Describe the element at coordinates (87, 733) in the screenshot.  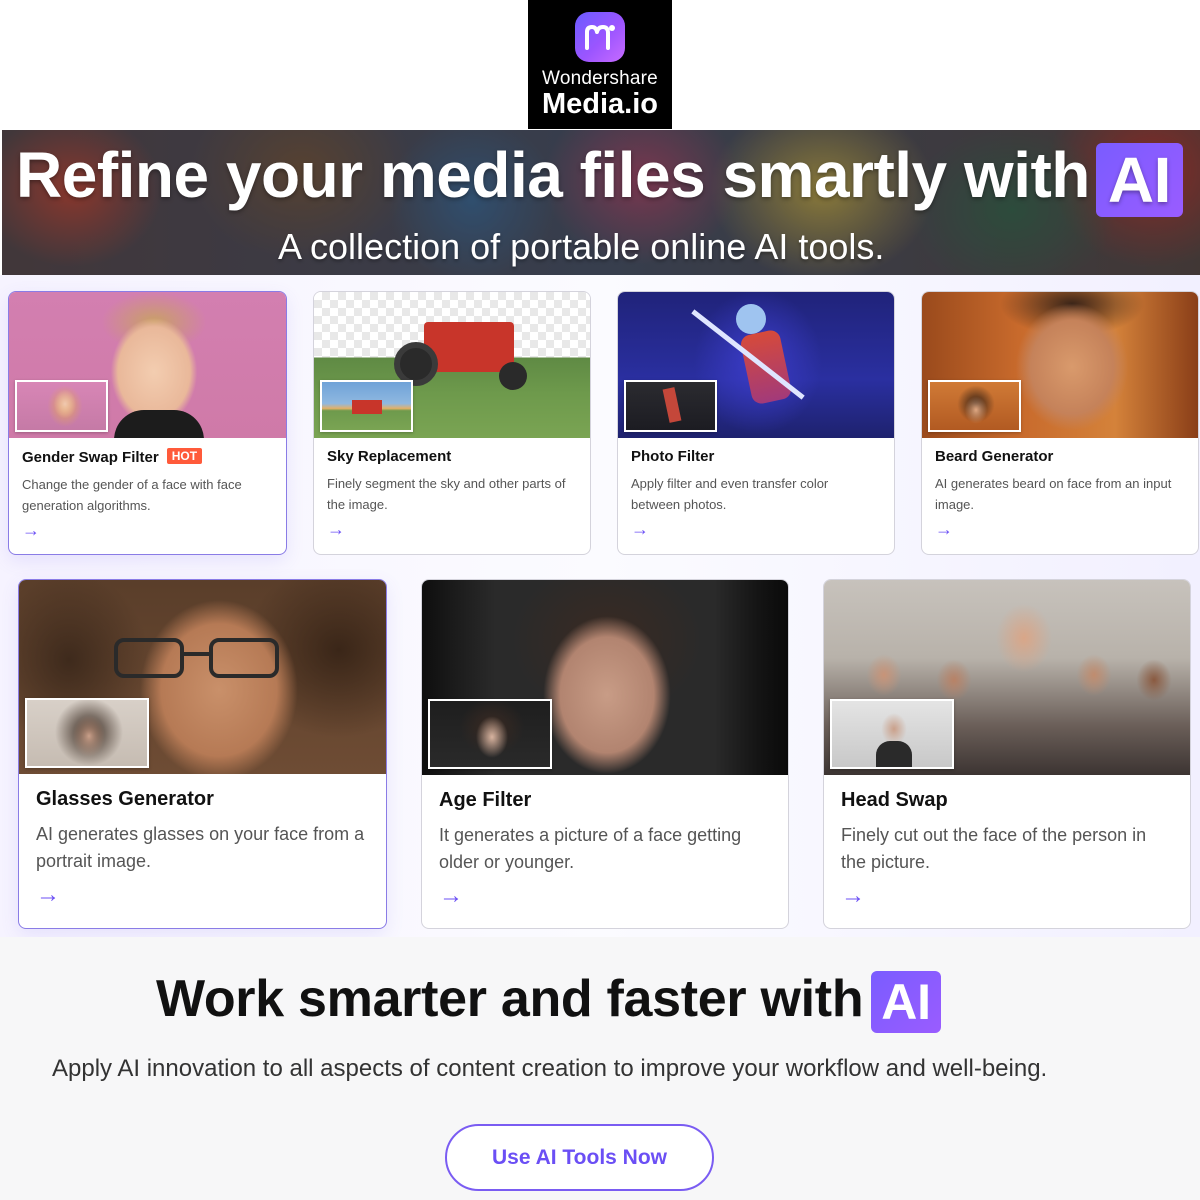
I see `glasses-generator-thumbnail-image` at that location.